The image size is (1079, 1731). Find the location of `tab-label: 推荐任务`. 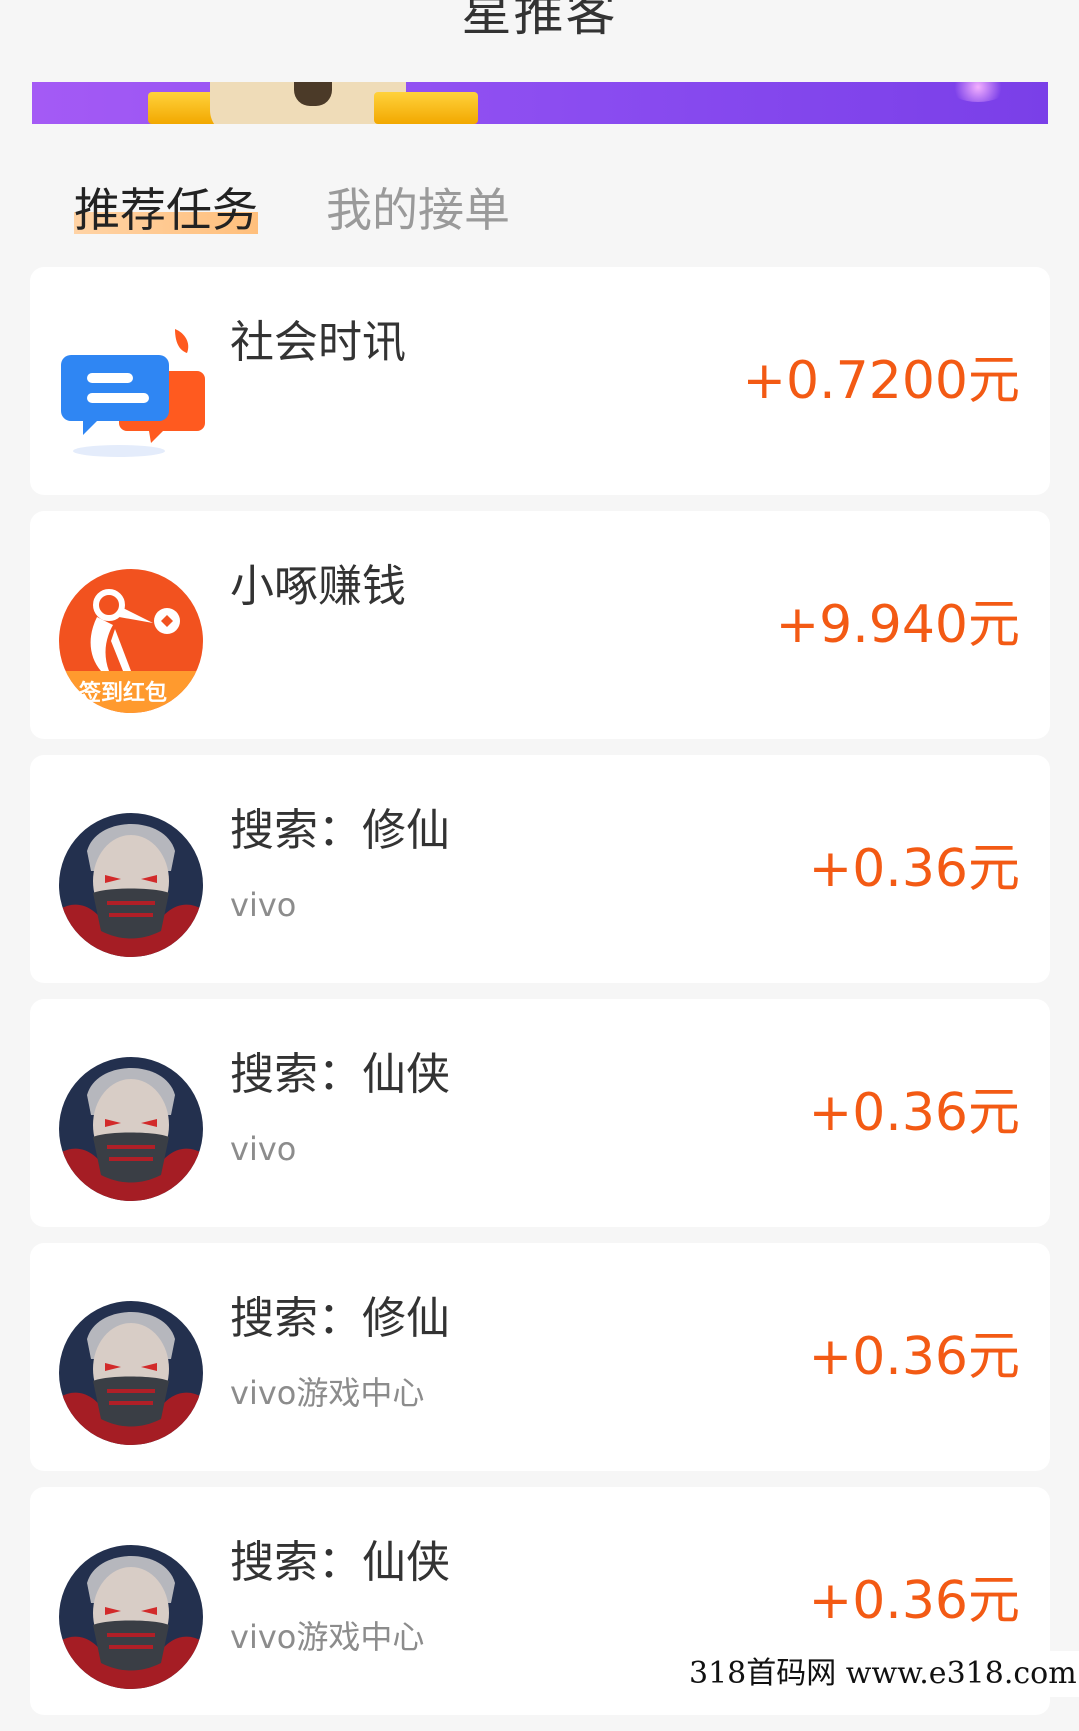

tab-label: 推荐任务 is located at coordinates (166, 210).